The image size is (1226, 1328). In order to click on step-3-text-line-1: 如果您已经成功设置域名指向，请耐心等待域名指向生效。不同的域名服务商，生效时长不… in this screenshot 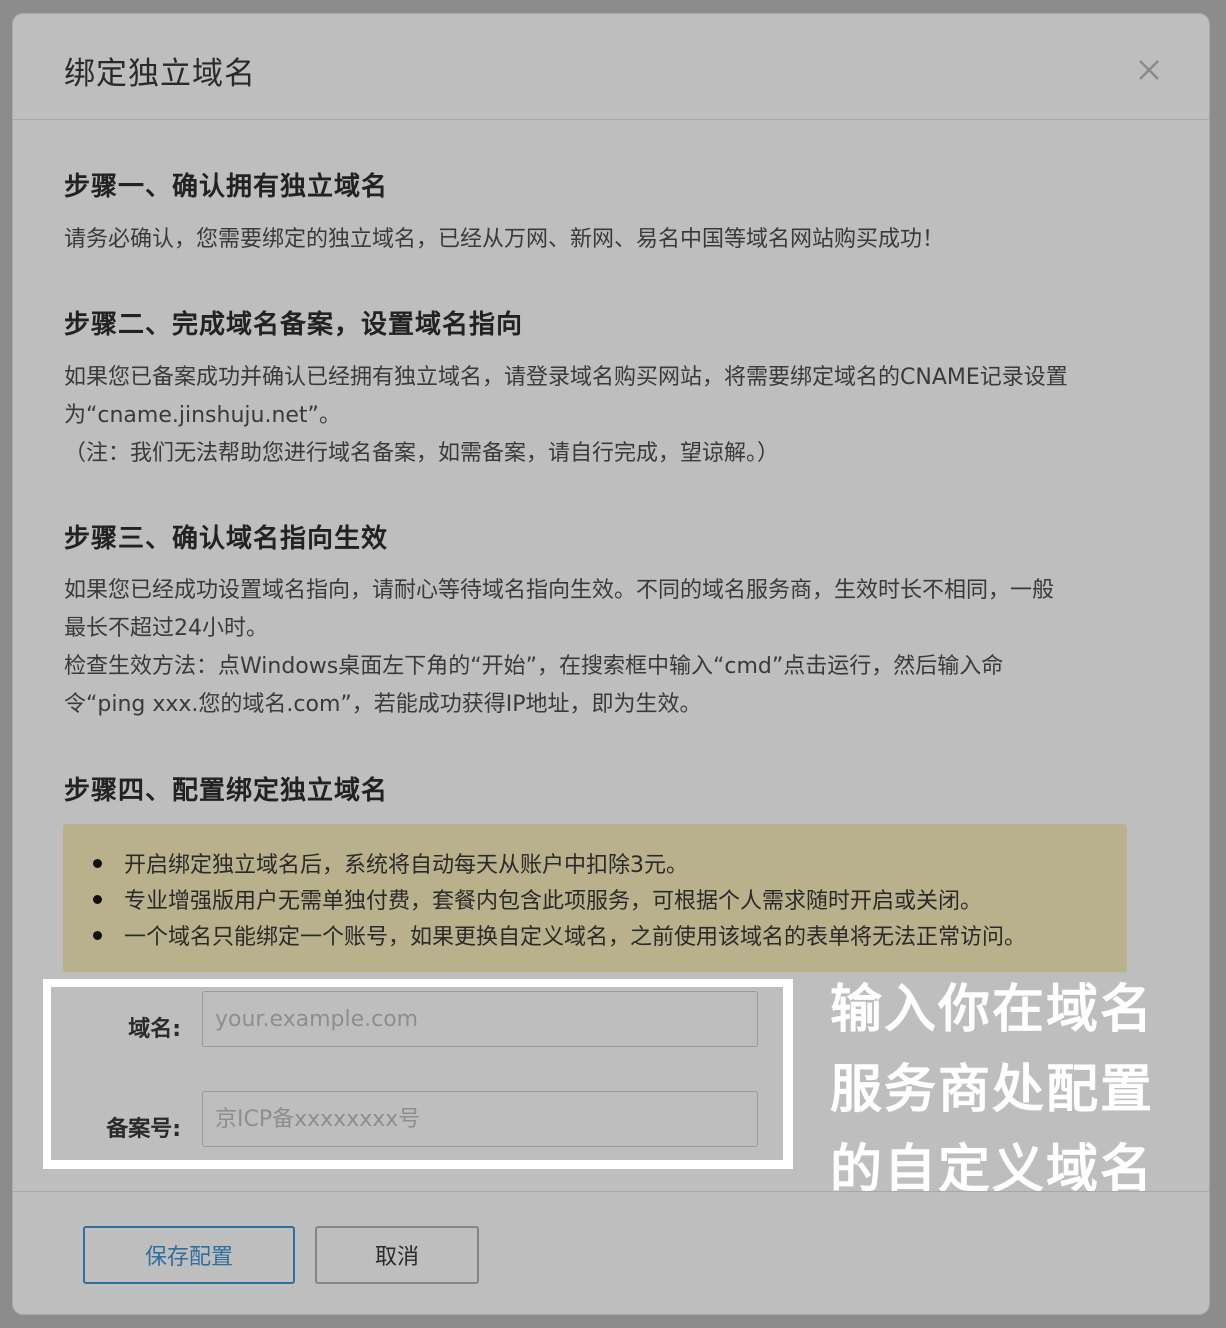, I will do `click(559, 590)`.